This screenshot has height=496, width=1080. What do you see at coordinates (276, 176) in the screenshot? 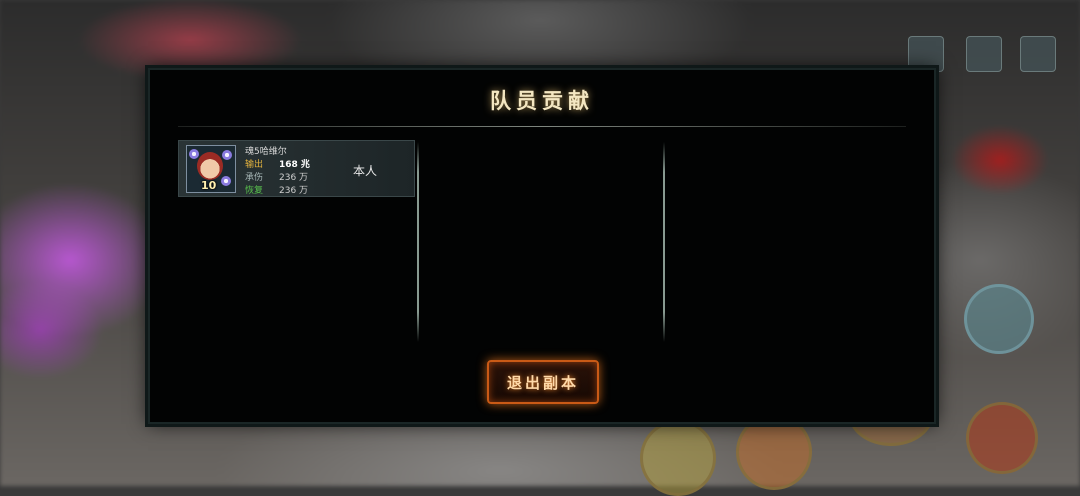
I see `stat-damage-taken: 承伤 236 万` at bounding box center [276, 176].